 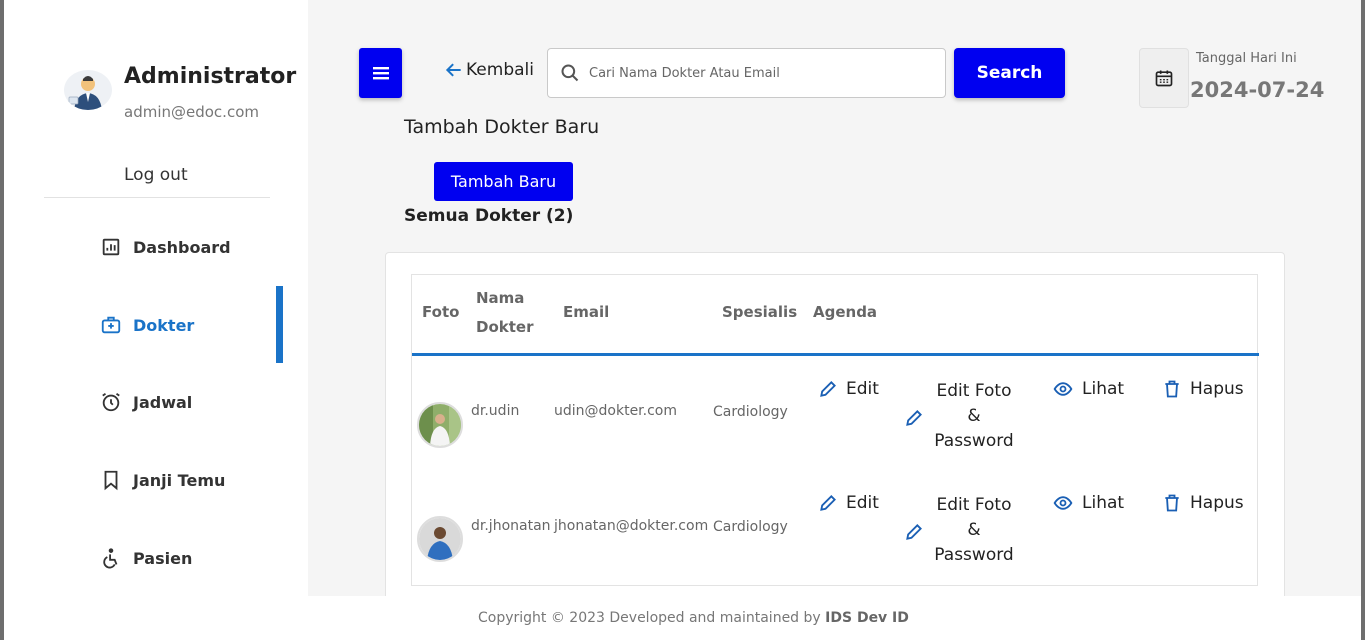 I want to click on doctor-name: dr.udin, so click(x=495, y=411).